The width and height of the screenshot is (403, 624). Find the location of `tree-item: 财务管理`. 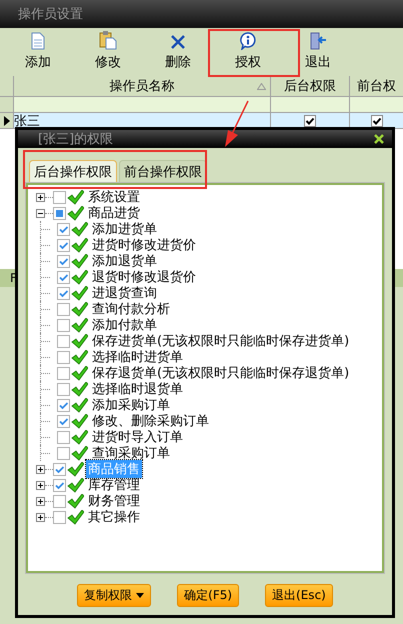

tree-item: 财务管理 is located at coordinates (114, 501).